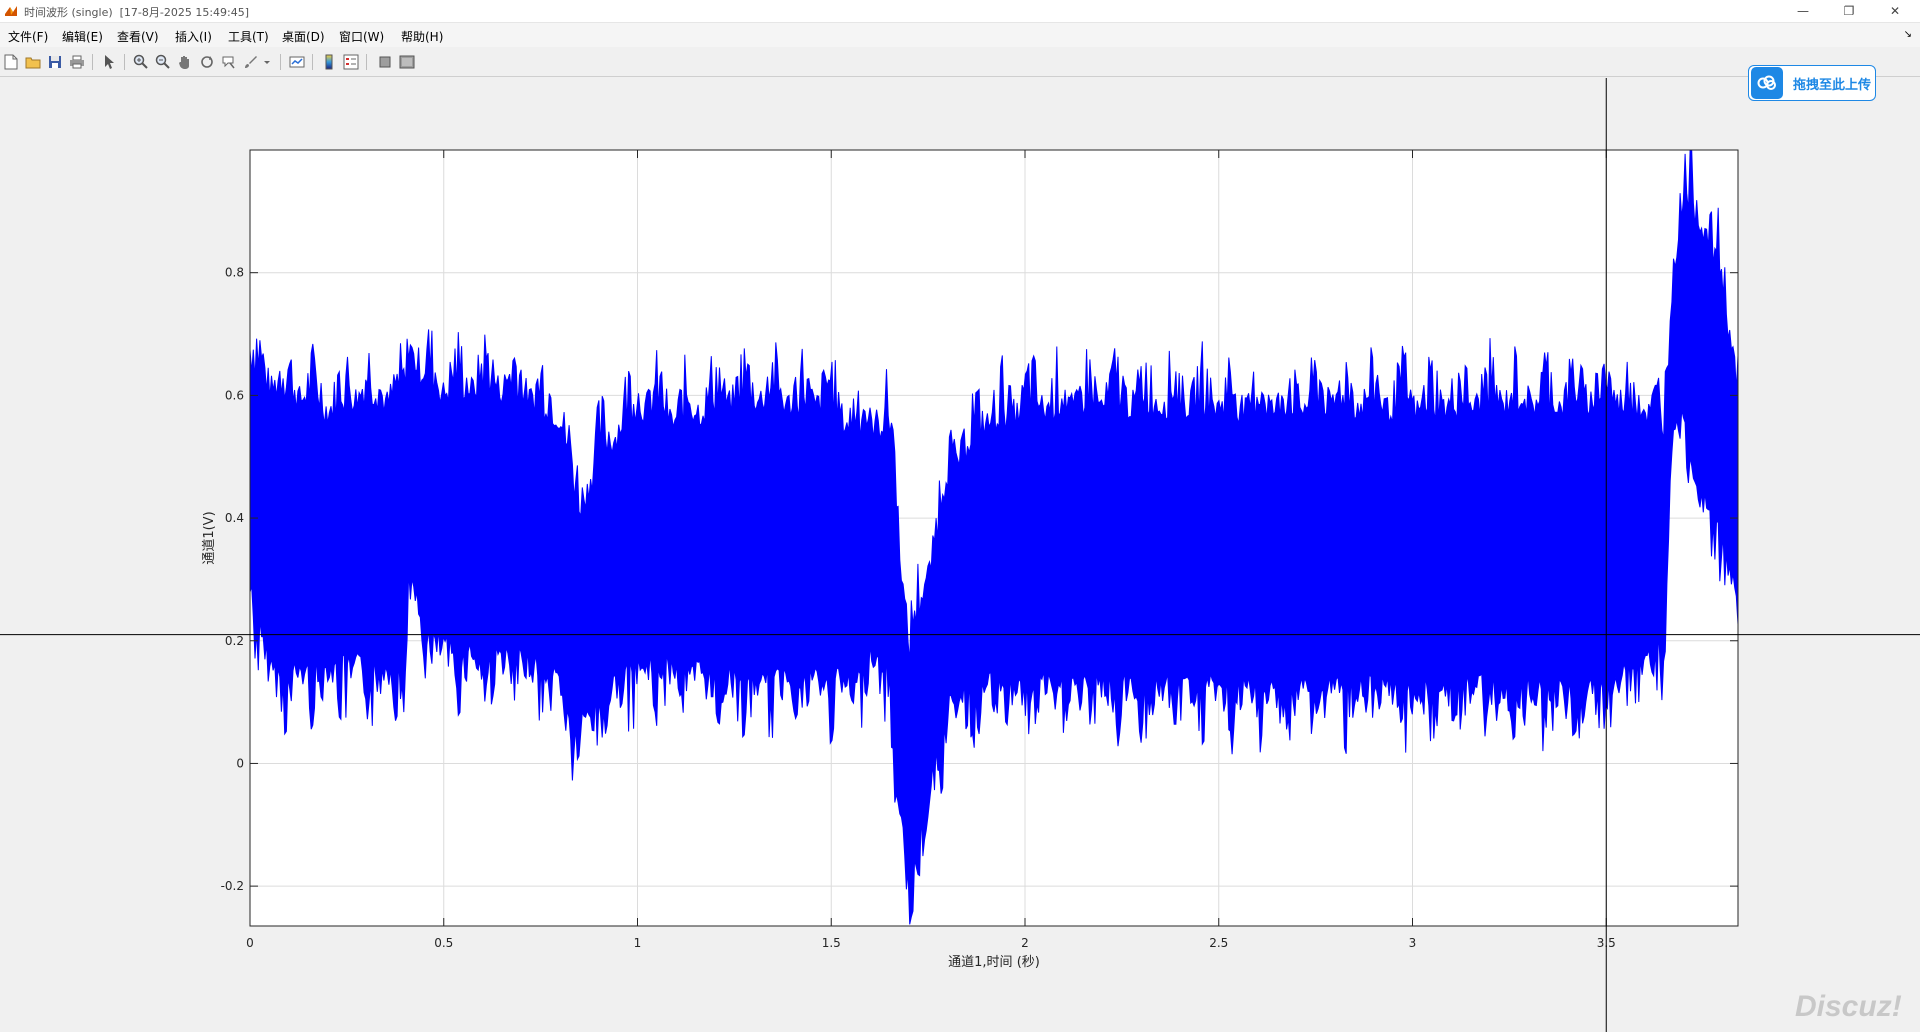 The image size is (1920, 1032). What do you see at coordinates (234, 641) in the screenshot?
I see `y-tick-label: 0.2` at bounding box center [234, 641].